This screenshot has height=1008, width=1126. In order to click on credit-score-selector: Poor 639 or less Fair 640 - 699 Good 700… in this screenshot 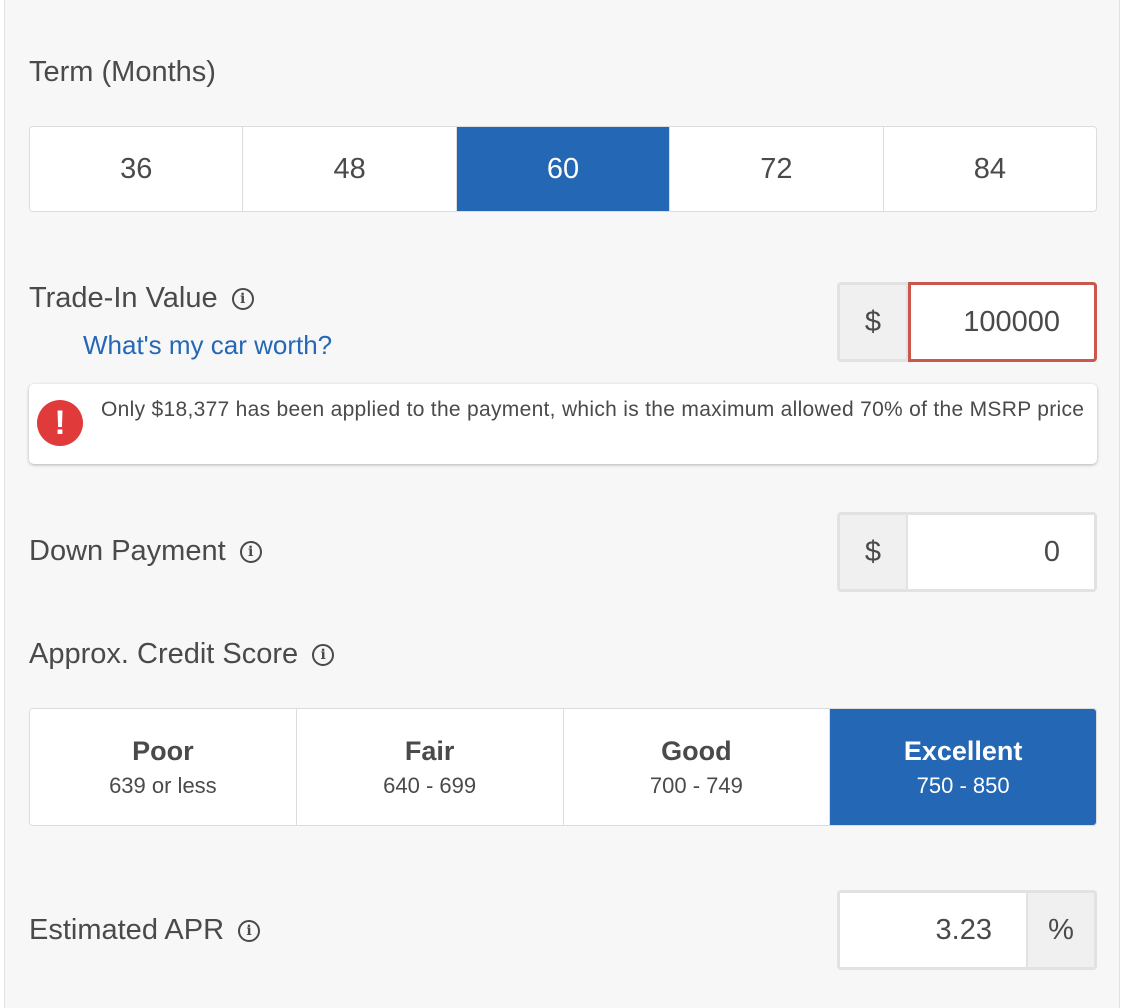, I will do `click(563, 767)`.